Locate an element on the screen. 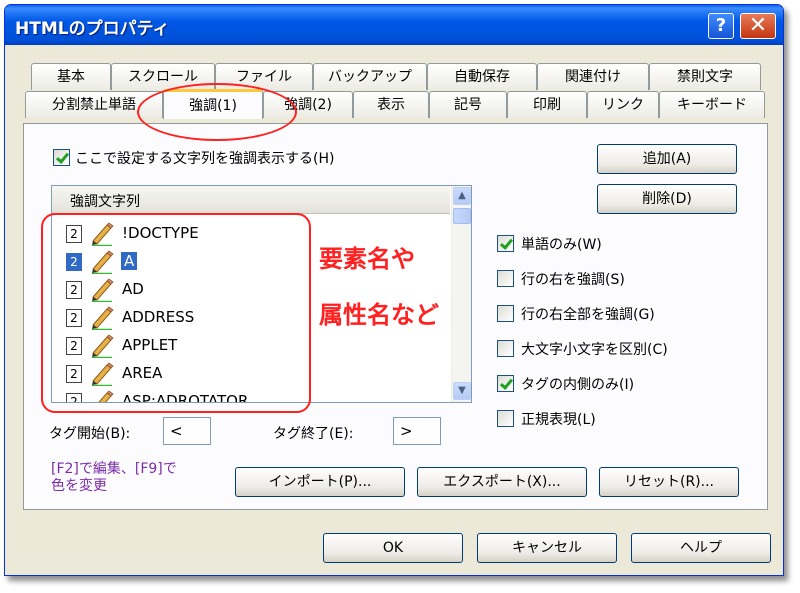  tab-autosave: 自動保存 is located at coordinates (482, 76).